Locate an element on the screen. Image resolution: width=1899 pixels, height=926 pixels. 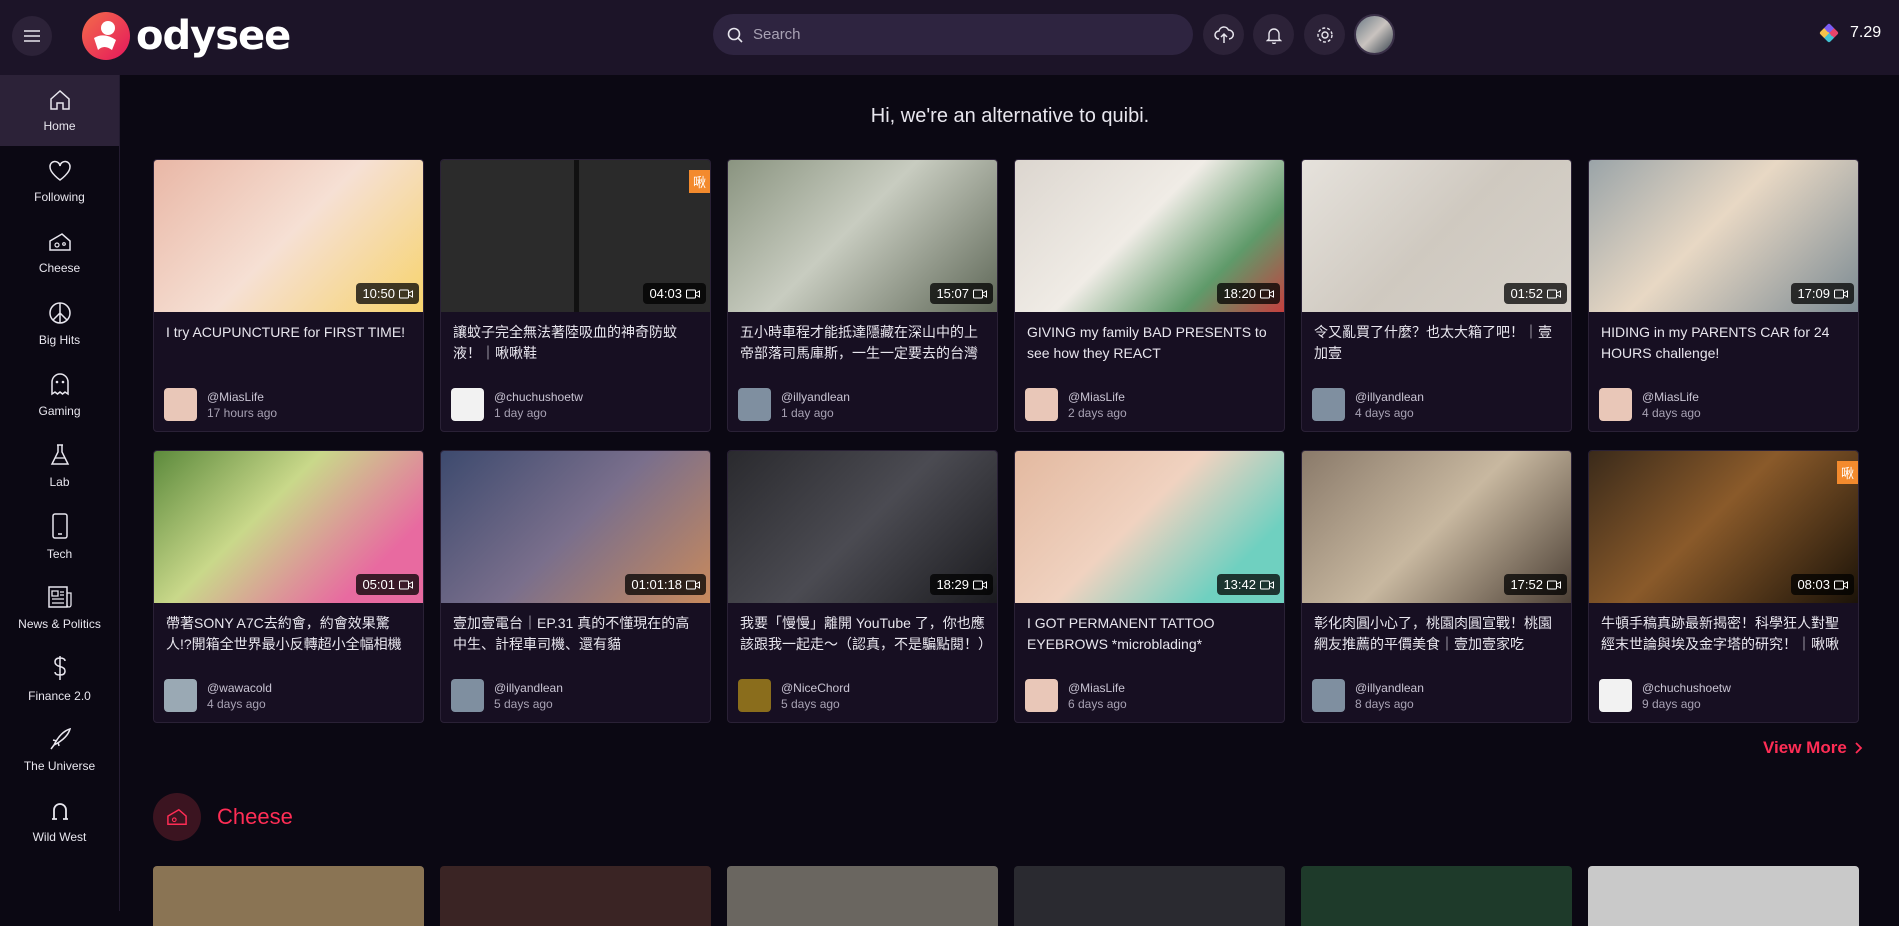
video-thumbnail: 15:07 is located at coordinates (862, 236).